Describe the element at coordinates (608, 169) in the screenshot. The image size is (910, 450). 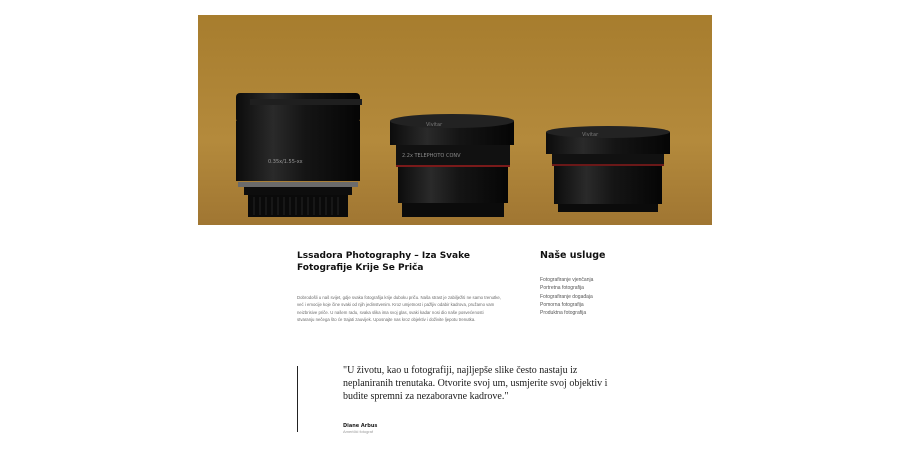
I see `lens-3: Vivitar` at that location.